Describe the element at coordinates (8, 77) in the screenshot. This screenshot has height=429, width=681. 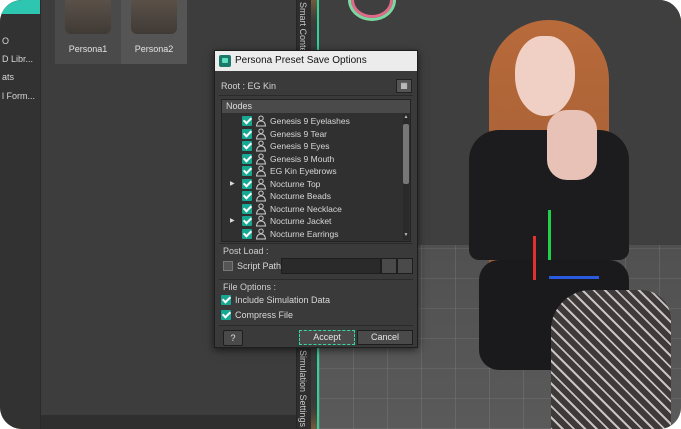
I see `library-item: ats` at that location.